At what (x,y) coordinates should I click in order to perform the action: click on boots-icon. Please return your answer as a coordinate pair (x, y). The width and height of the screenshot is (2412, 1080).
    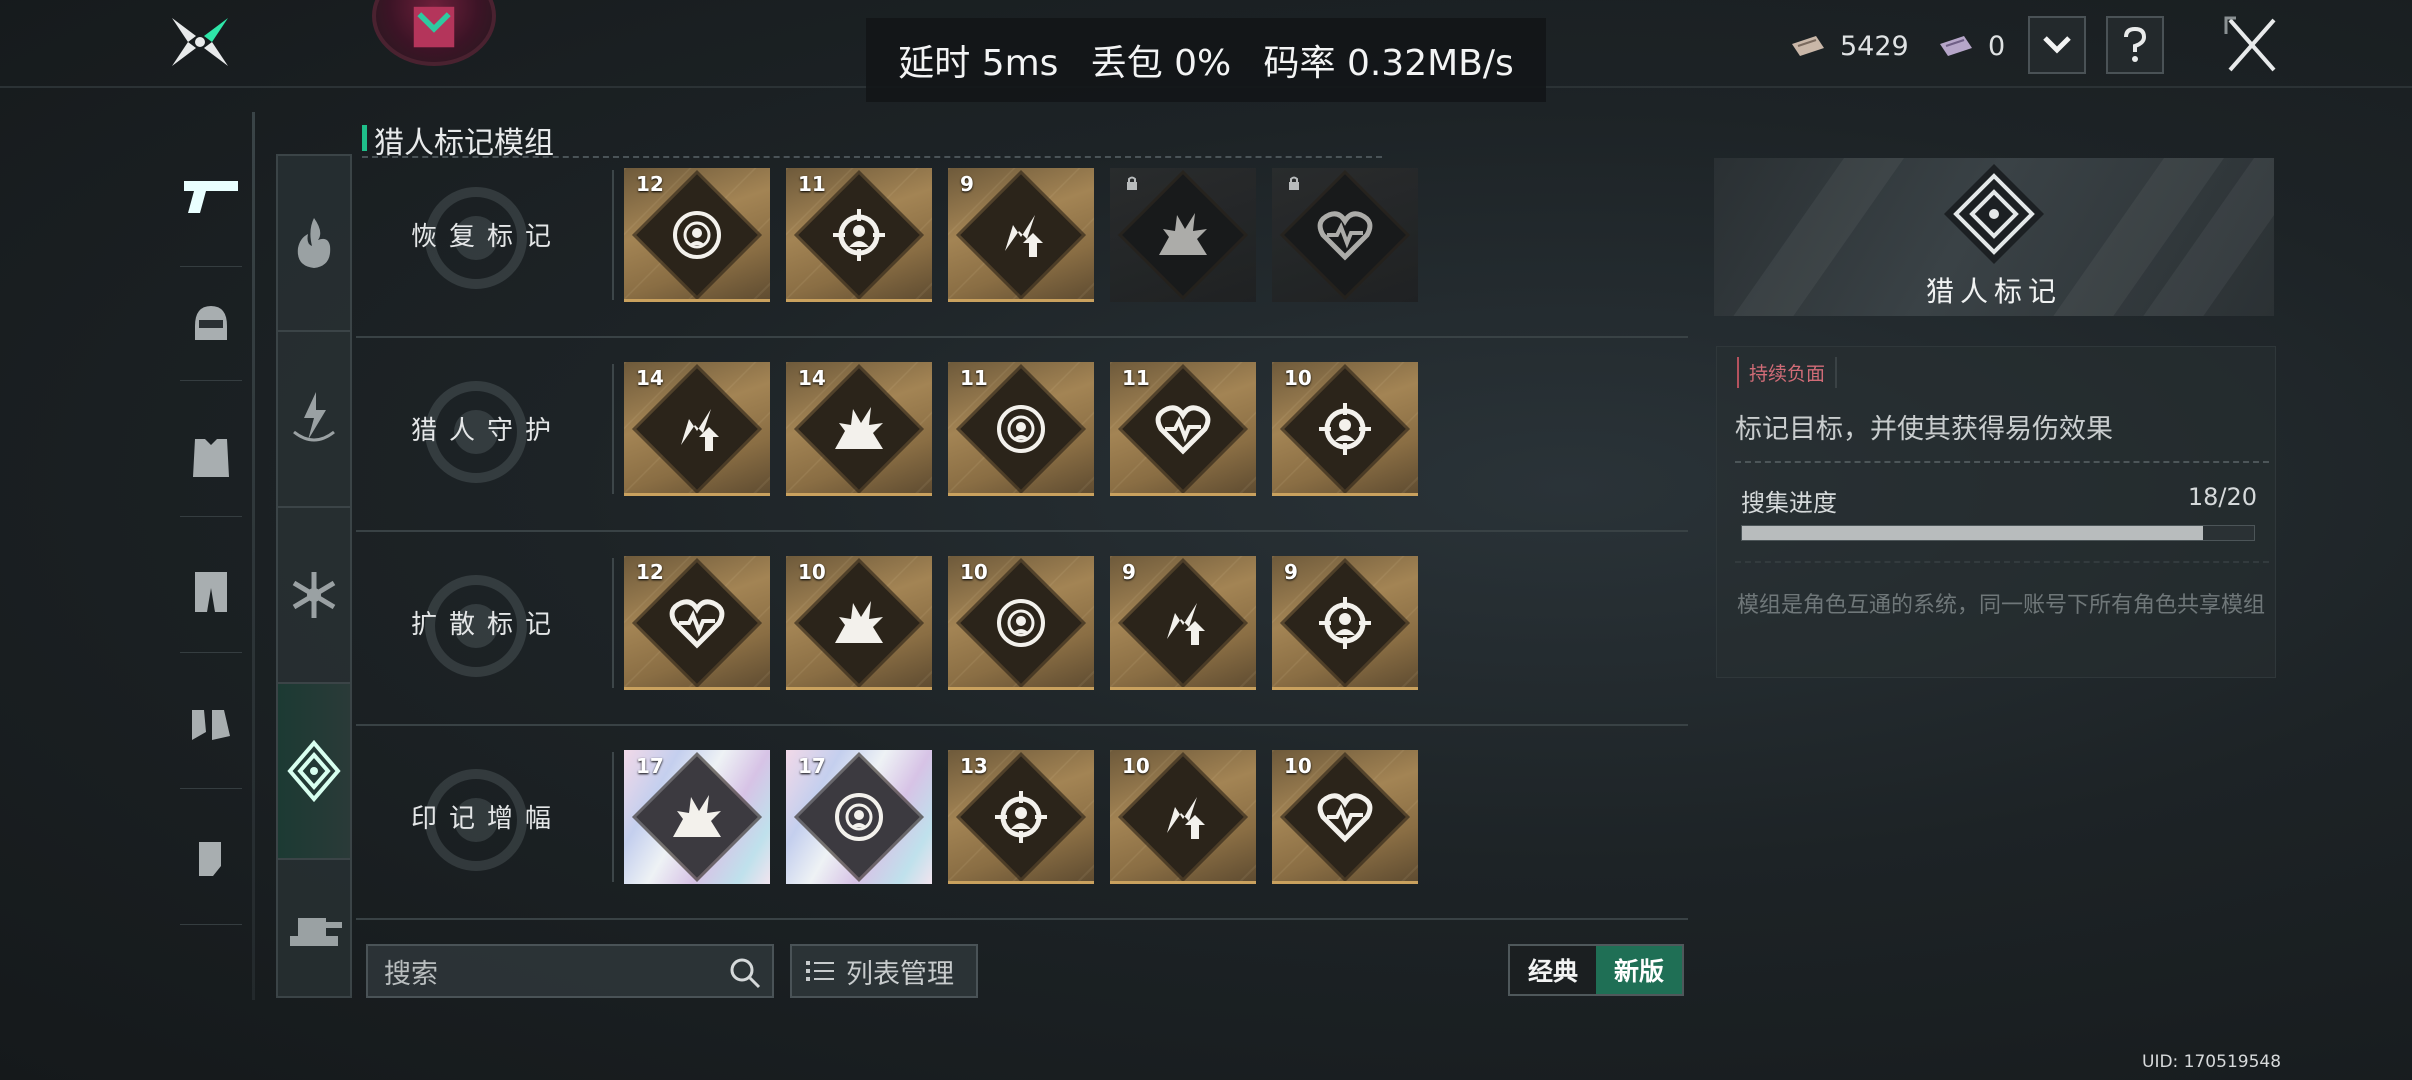
    Looking at the image, I should click on (211, 725).